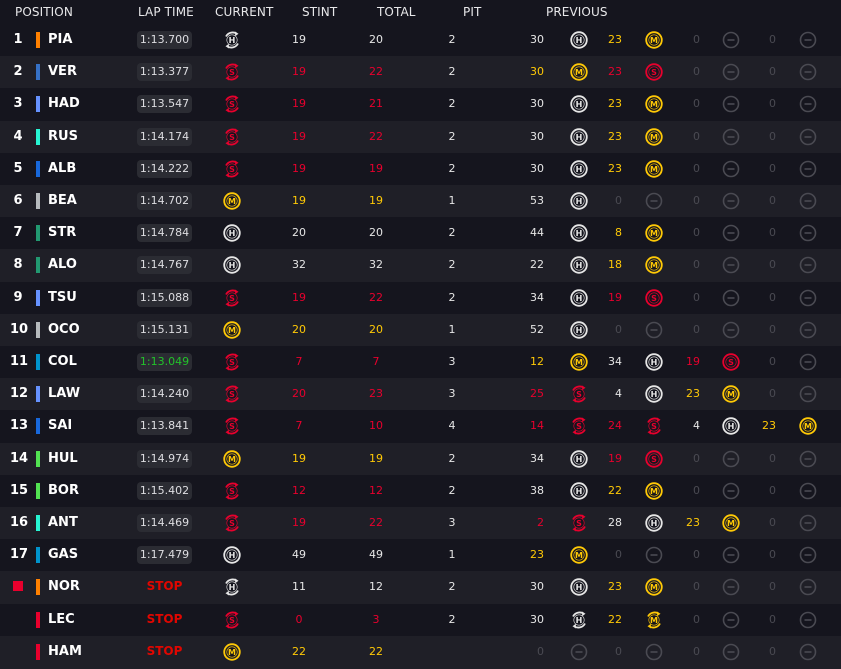 Image resolution: width=841 pixels, height=669 pixels. What do you see at coordinates (420, 169) in the screenshot?
I see `table-row: 5 ALB 1:14.222 S 19 19 2 30 H 23 M 0 0` at bounding box center [420, 169].